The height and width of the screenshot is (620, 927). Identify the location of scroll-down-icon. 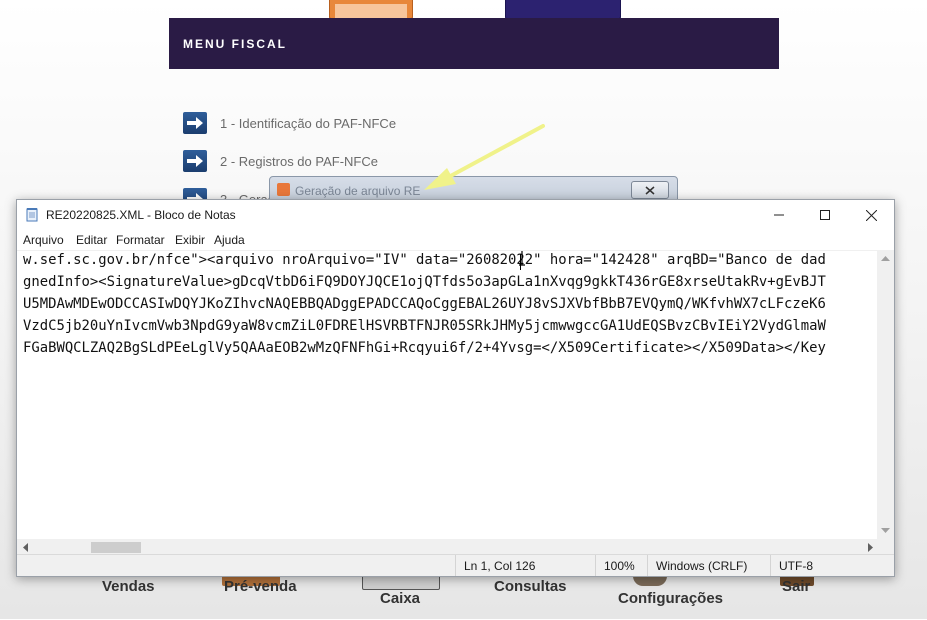
(885, 531).